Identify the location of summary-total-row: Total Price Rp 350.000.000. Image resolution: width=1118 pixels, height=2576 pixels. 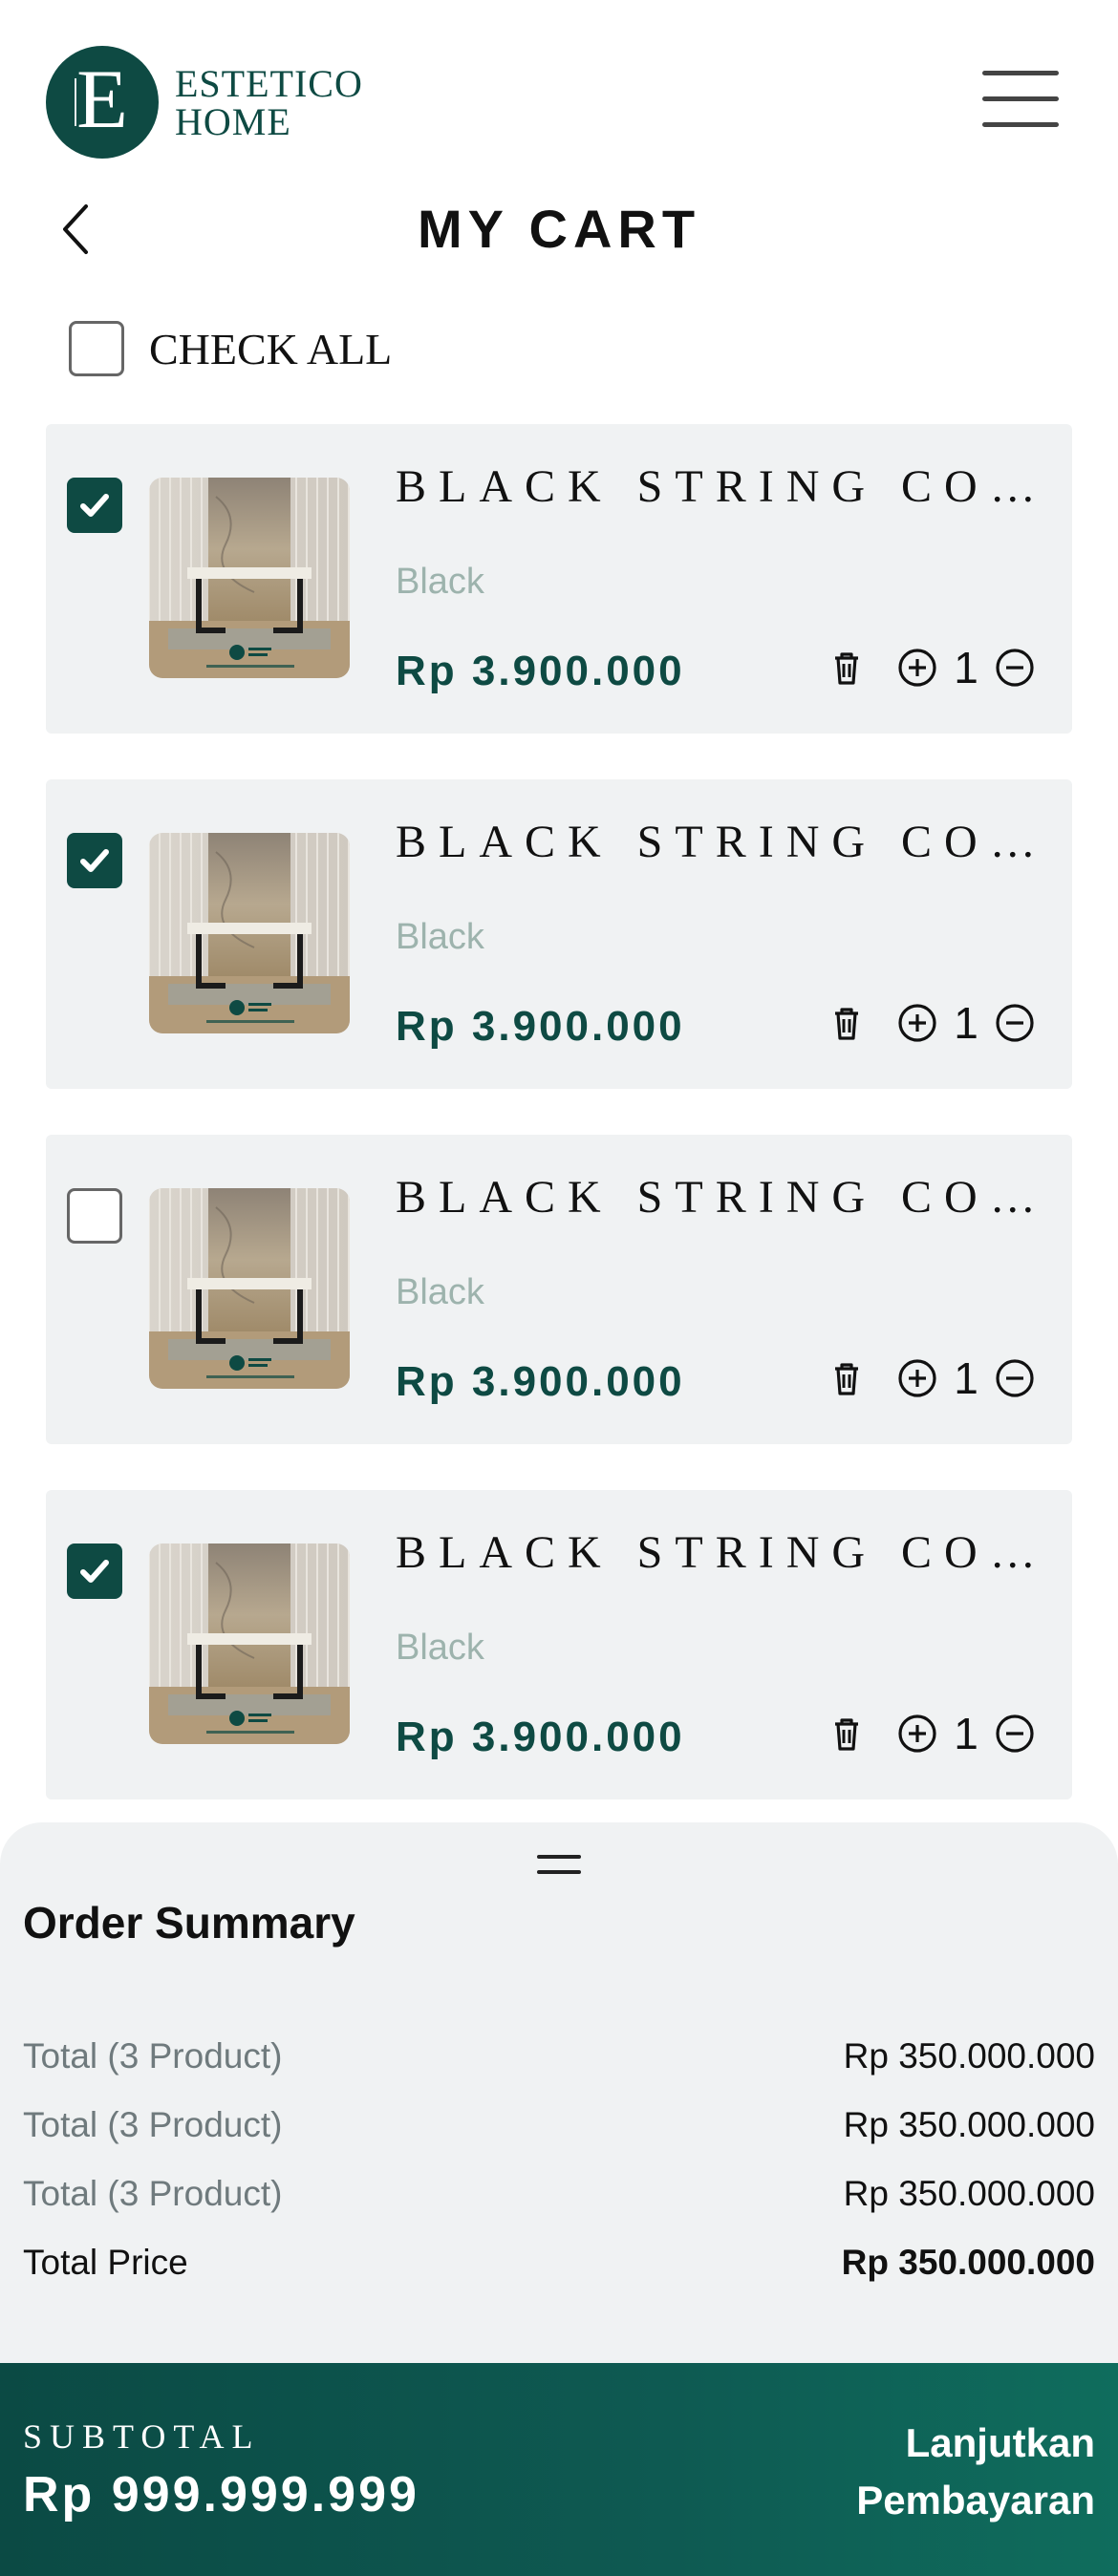
(559, 2263).